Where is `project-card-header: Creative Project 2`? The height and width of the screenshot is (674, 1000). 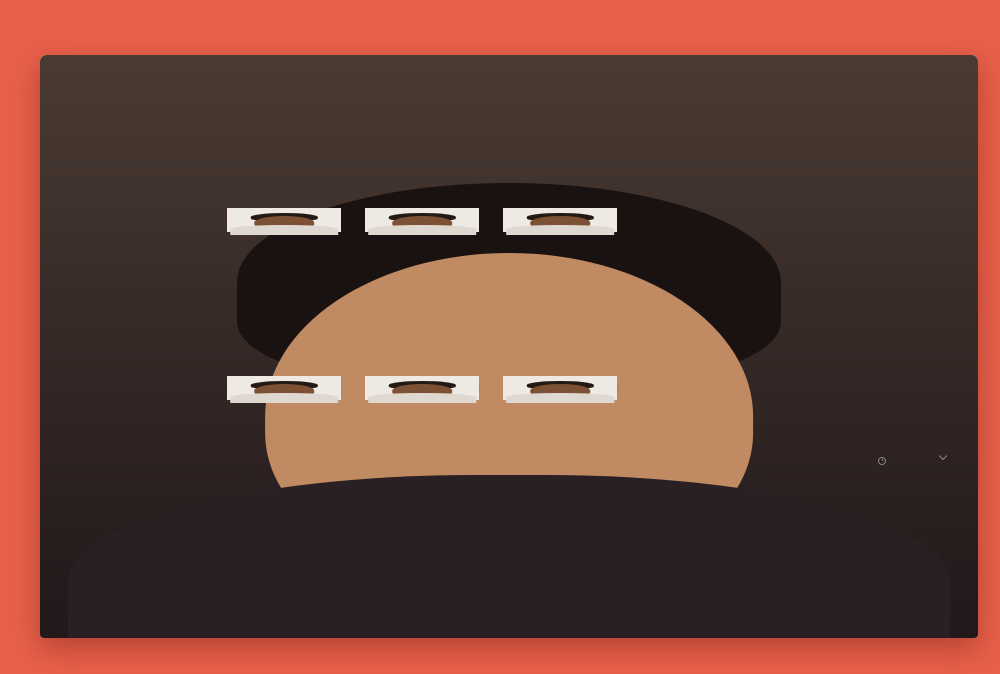 project-card-header: Creative Project 2 is located at coordinates (422, 221).